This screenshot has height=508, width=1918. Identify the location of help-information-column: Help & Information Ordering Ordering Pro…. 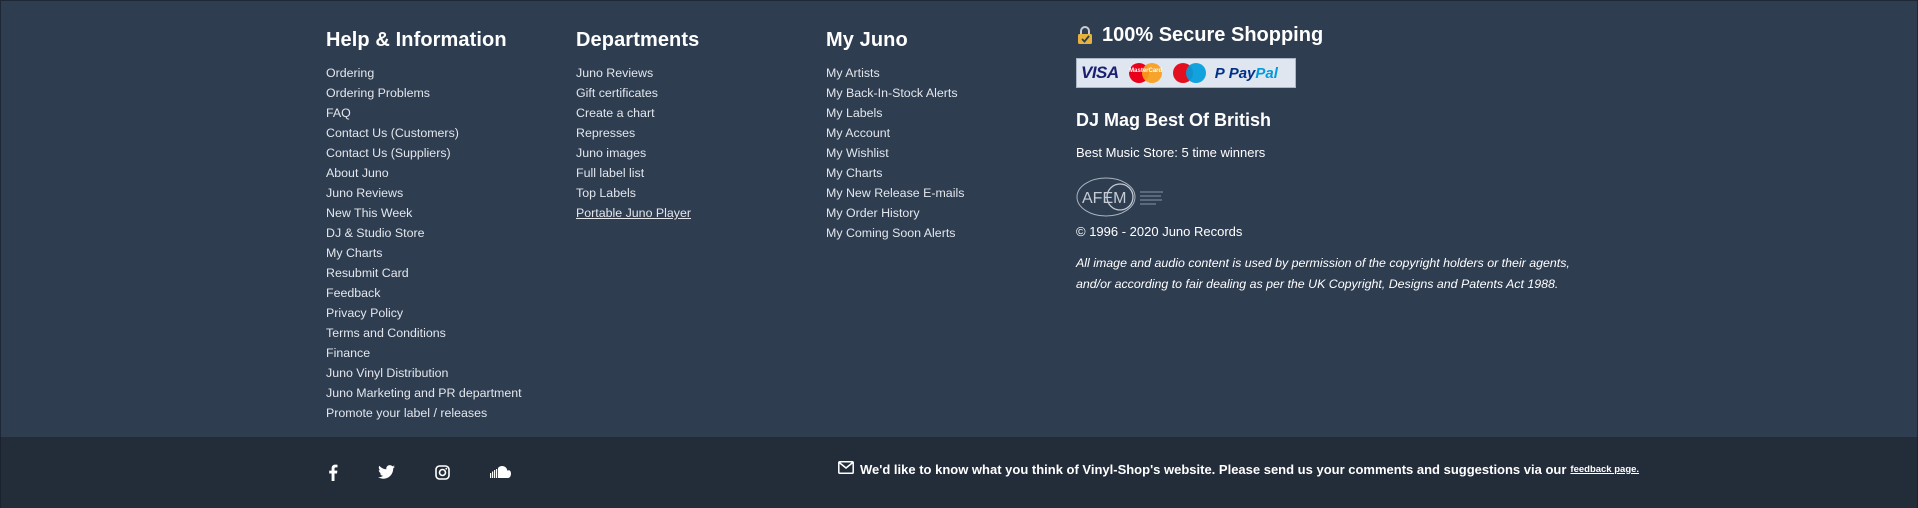
(424, 225).